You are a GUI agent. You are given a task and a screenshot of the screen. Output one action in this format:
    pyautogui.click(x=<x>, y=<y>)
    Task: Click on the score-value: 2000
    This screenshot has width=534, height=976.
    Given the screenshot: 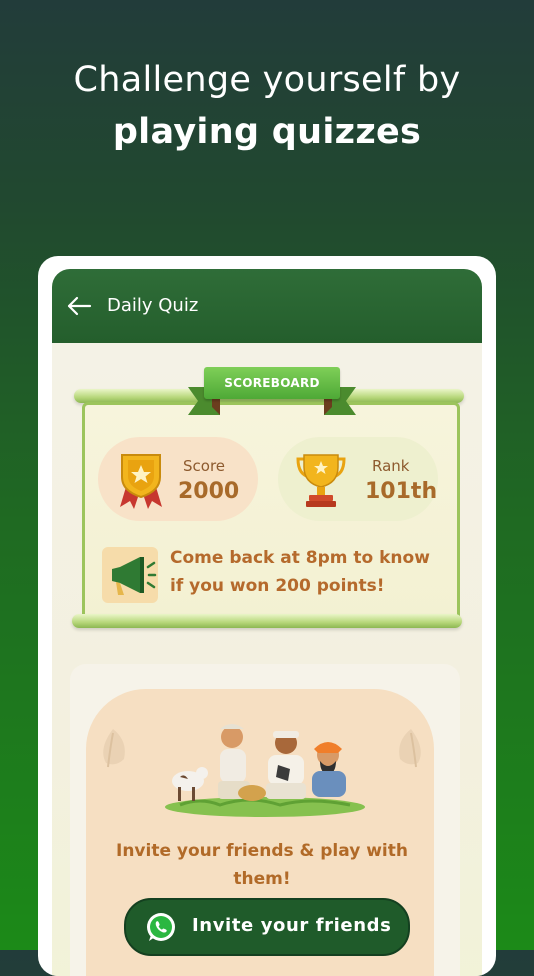 What is the action you would take?
    pyautogui.click(x=209, y=491)
    